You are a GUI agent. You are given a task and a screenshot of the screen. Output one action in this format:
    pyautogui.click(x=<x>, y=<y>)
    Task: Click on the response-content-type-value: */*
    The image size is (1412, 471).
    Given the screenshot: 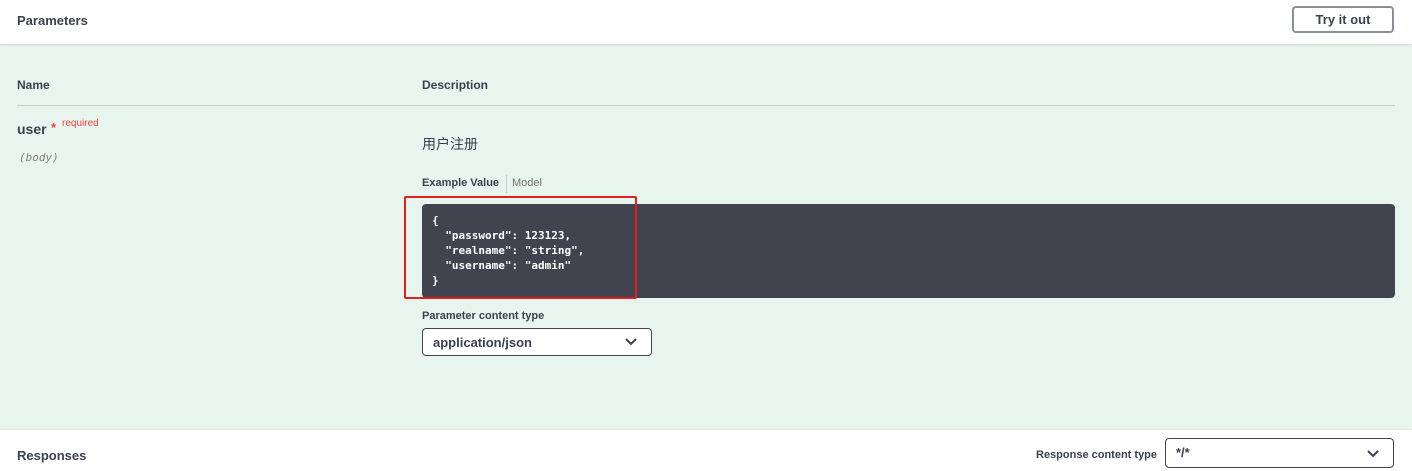 What is the action you would take?
    pyautogui.click(x=1183, y=452)
    